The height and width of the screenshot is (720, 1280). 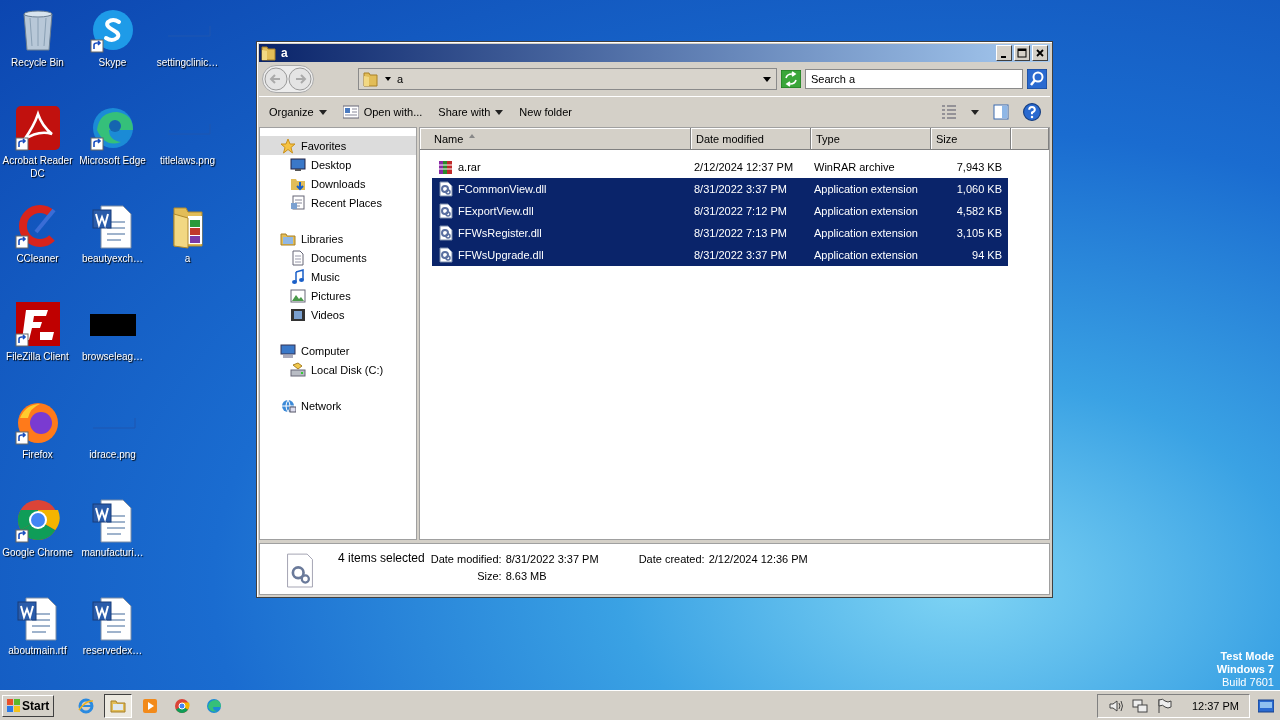 I want to click on nav-item: Desktop, so click(x=338, y=164).